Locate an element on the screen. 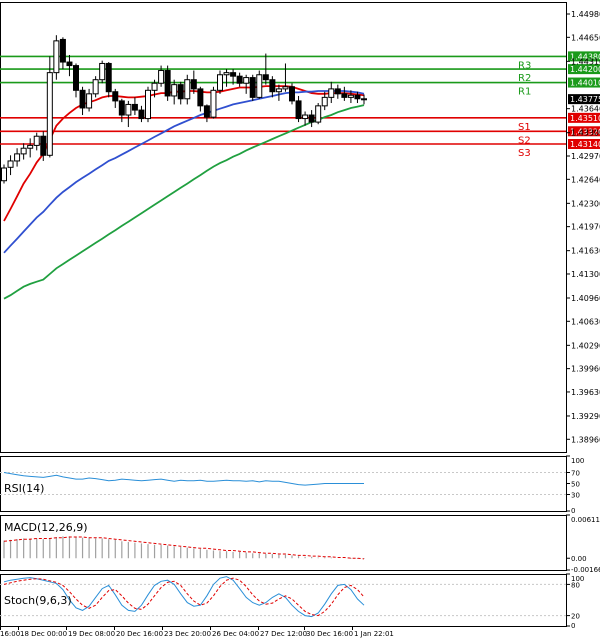 Image resolution: width=600 pixels, height=638 pixels. time-tick-label: 30 Dec 16:00 is located at coordinates (329, 634).